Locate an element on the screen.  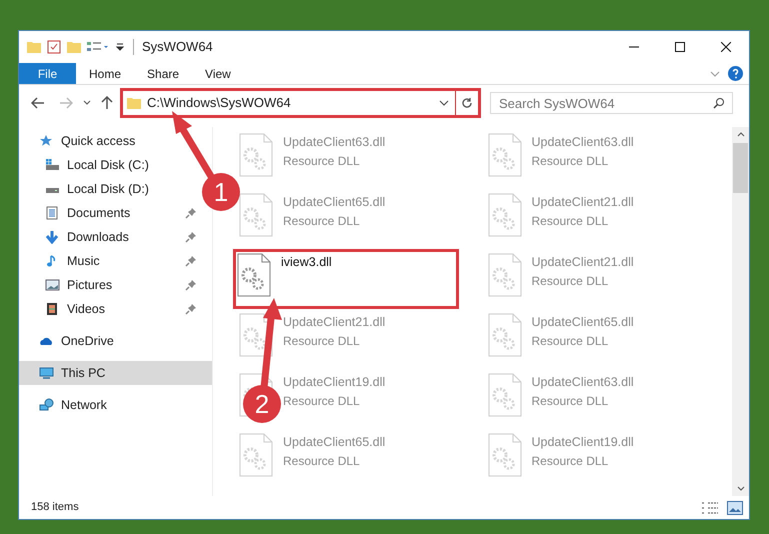
ribbon-tab: File is located at coordinates (47, 73).